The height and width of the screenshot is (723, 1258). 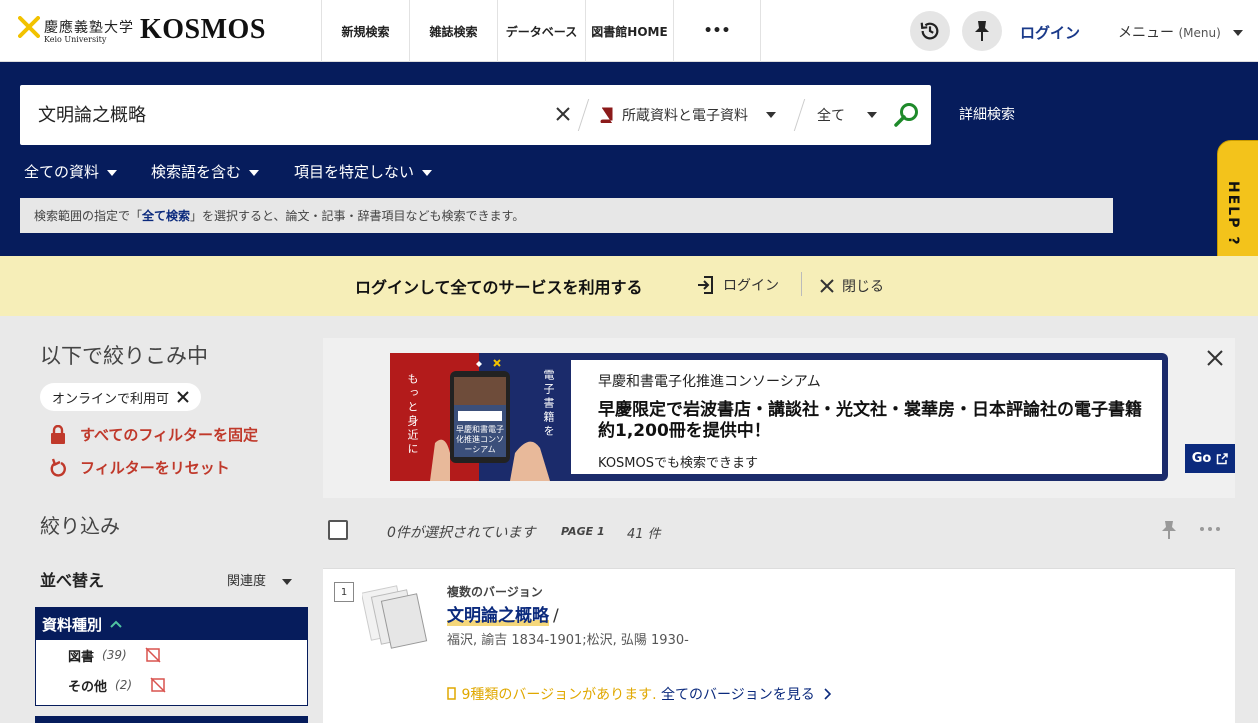 I want to click on facet-item-label: その他, so click(x=88, y=687).